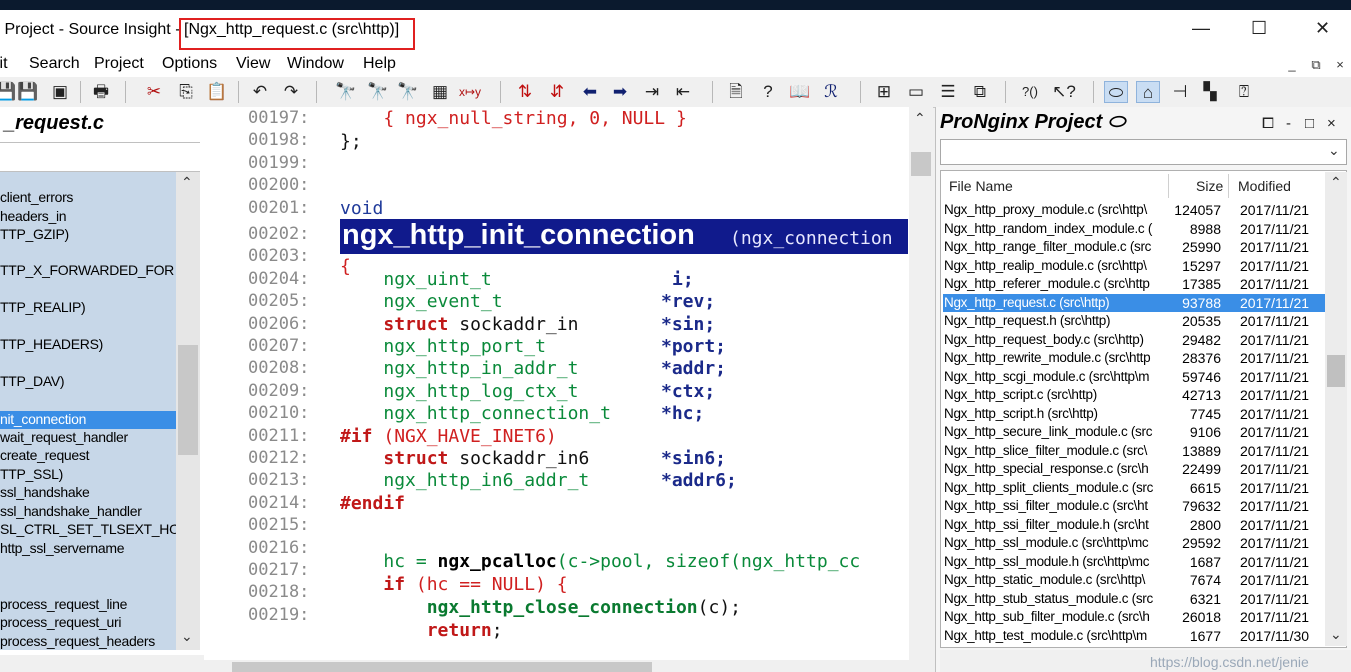 The image size is (1351, 672). I want to click on file-list-scrollbar, so click(1336, 409).